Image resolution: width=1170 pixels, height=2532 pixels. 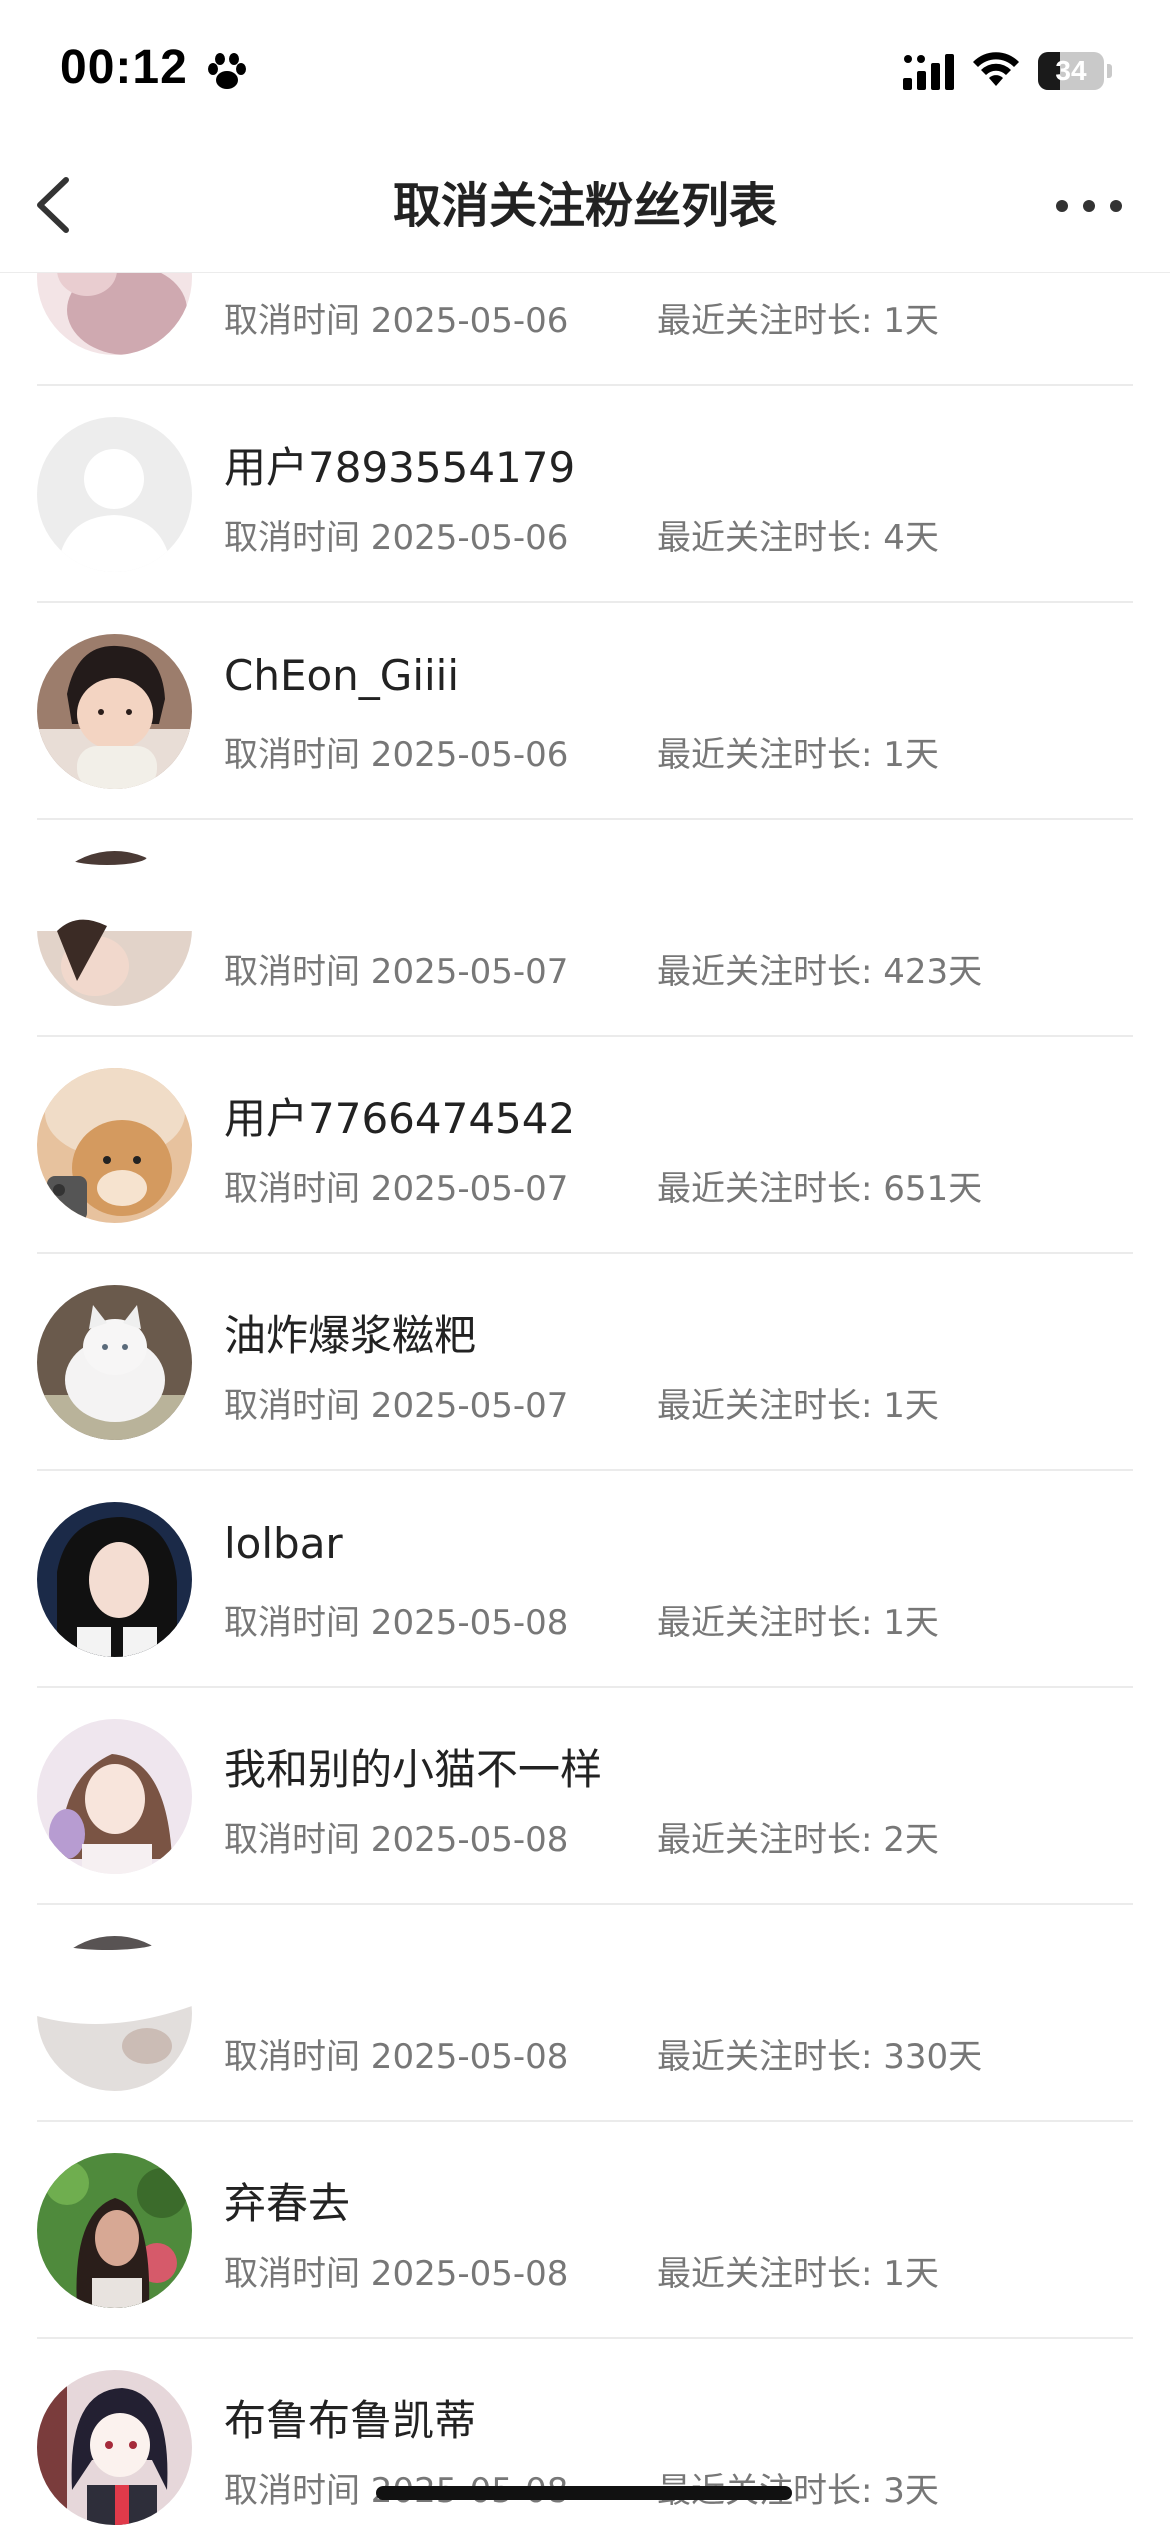 I want to click on battery-icon: 34, so click(x=1071, y=71).